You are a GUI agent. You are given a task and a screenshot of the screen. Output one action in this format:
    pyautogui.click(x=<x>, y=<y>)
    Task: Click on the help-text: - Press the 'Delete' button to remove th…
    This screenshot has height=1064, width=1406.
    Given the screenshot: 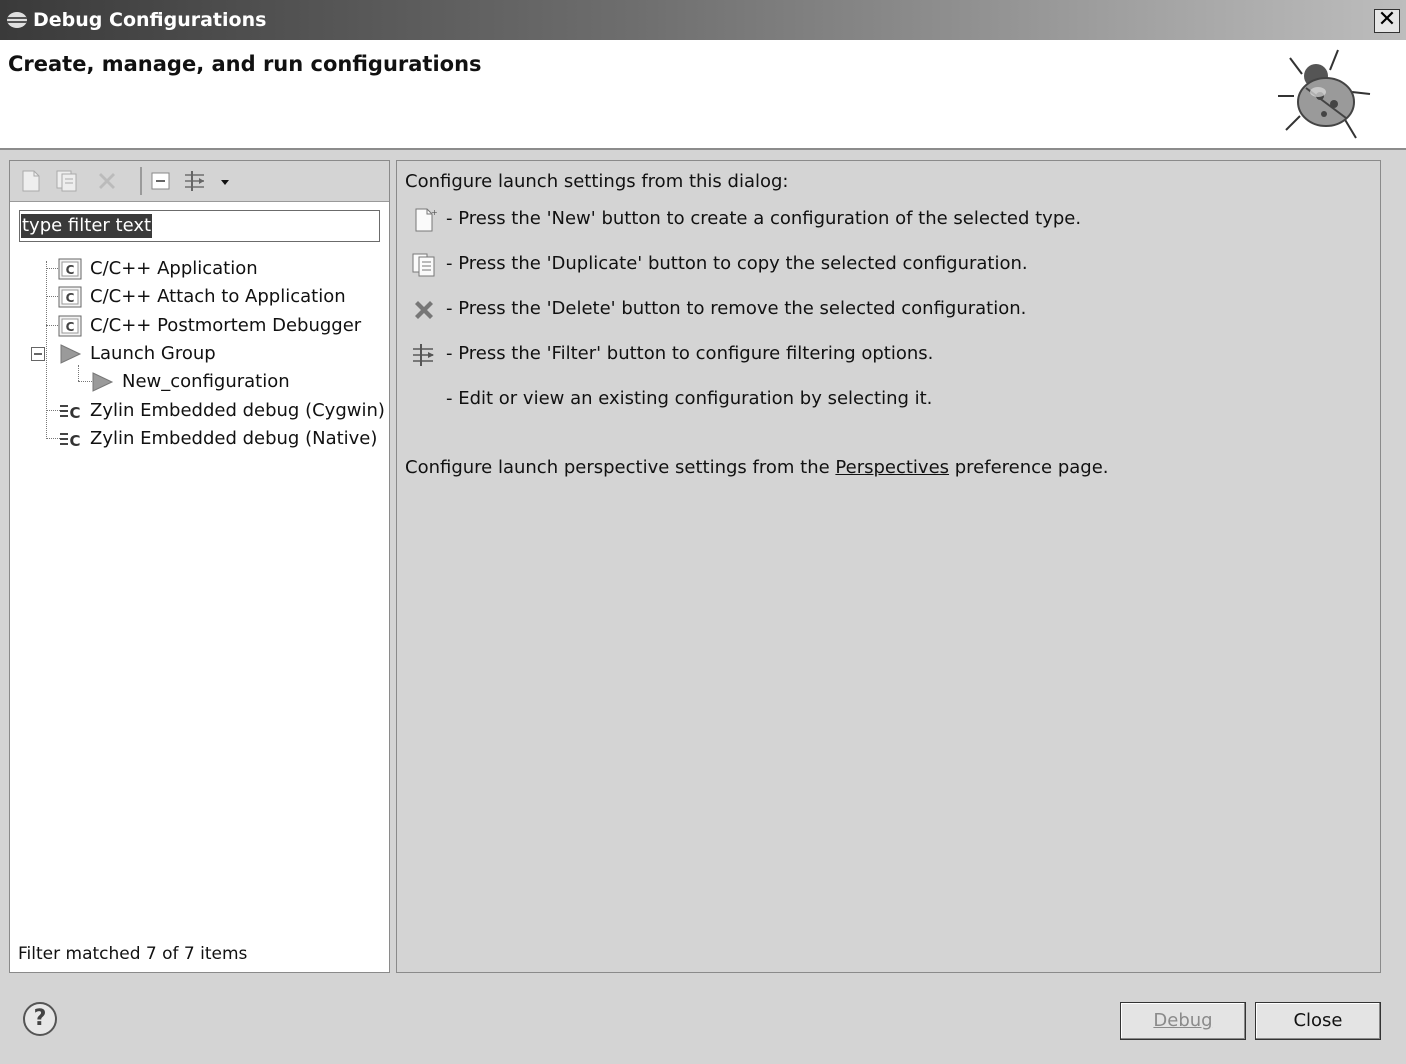 What is the action you would take?
    pyautogui.click(x=736, y=308)
    